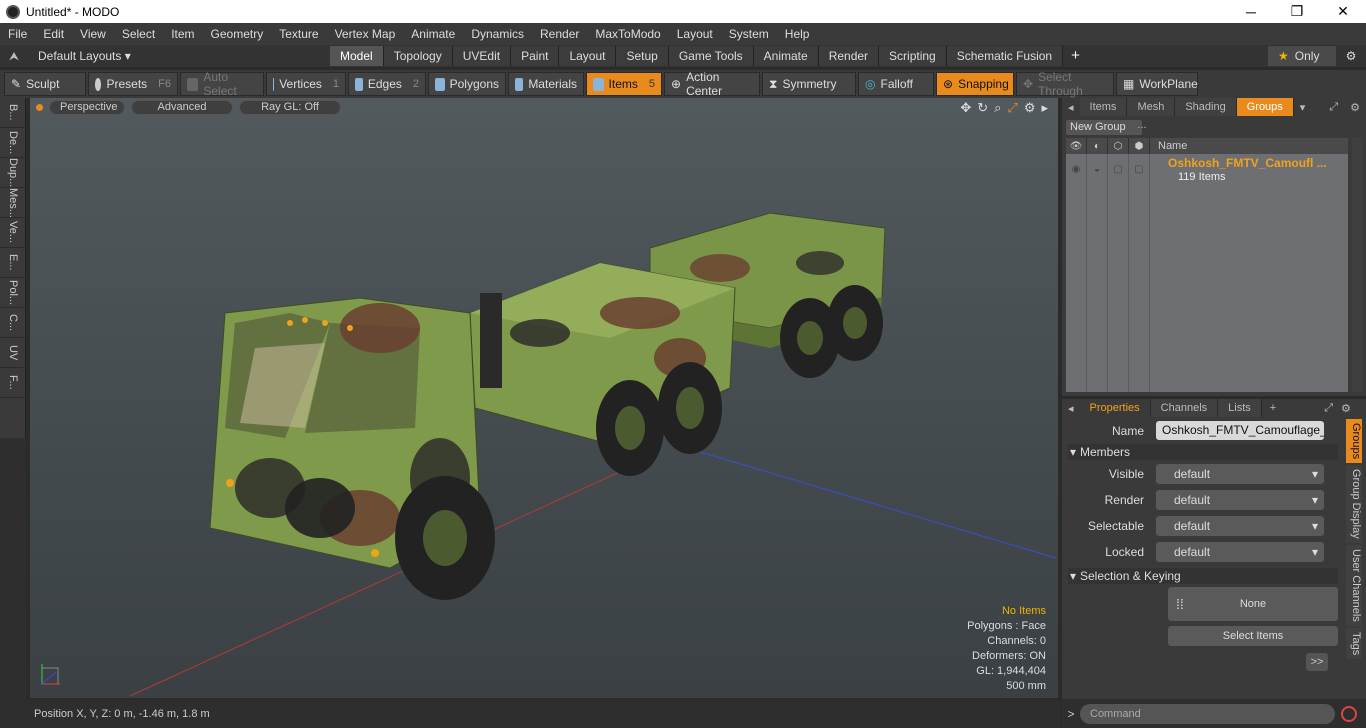 The width and height of the screenshot is (1366, 728). I want to click on tab-layout: Layout, so click(588, 56).